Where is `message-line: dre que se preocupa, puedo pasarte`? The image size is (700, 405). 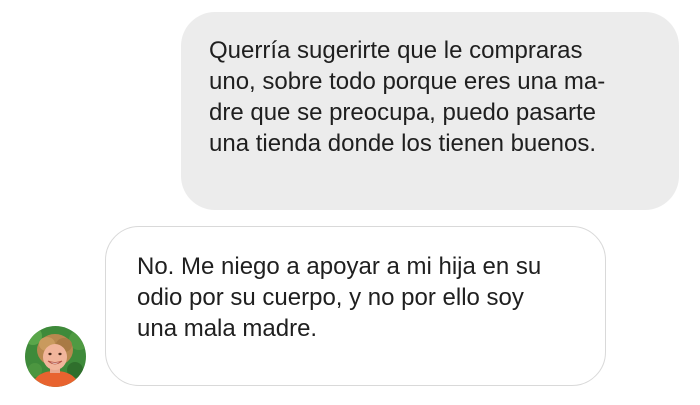 message-line: dre que se preocupa, puedo pasarte is located at coordinates (402, 112).